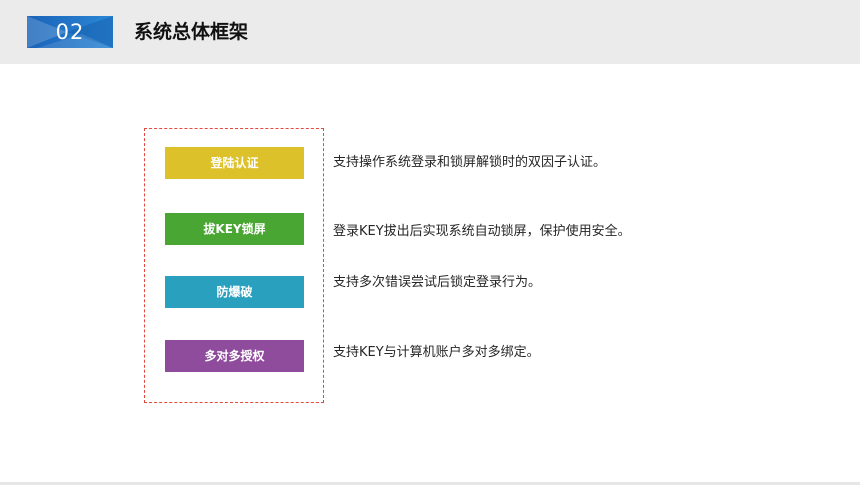  What do you see at coordinates (436, 352) in the screenshot?
I see `feature-desc-many-to-many: 支持KEY与计算机账户多对多绑定。` at bounding box center [436, 352].